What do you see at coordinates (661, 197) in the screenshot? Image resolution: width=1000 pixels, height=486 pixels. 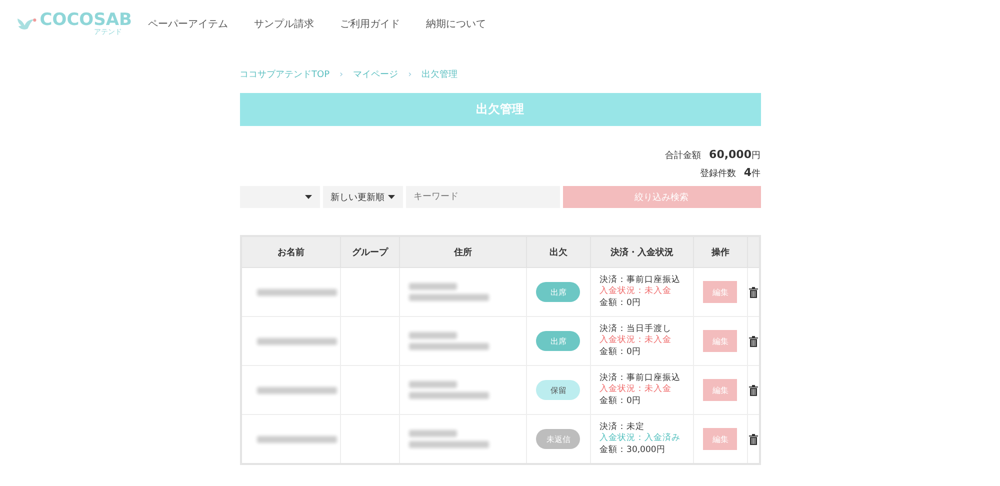 I see `search-button: 絞り込み検索` at bounding box center [661, 197].